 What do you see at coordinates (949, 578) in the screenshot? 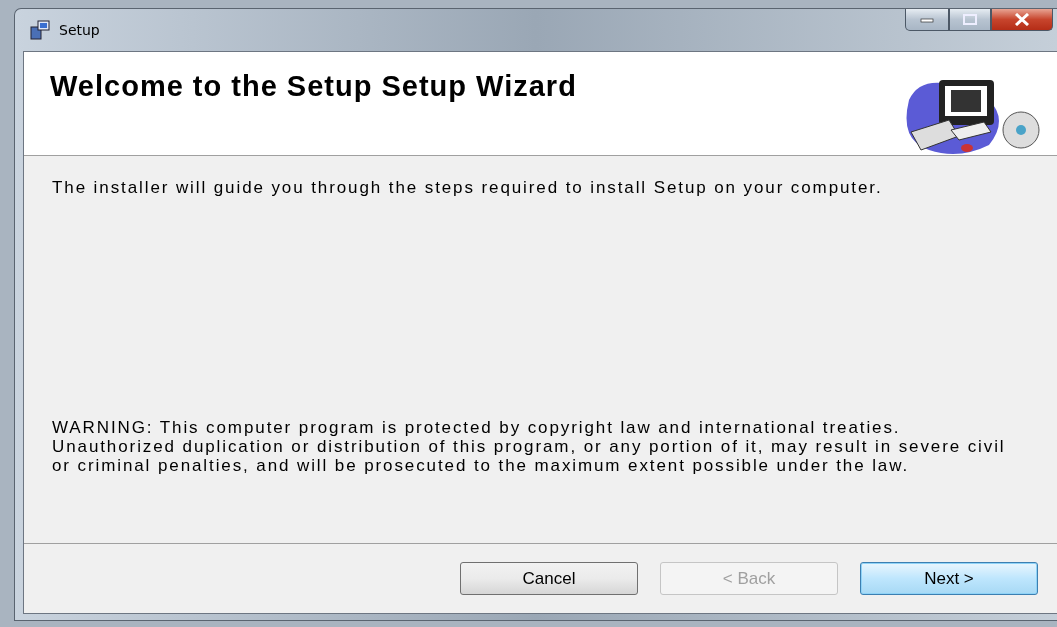
I see `wizard-button: Next >` at bounding box center [949, 578].